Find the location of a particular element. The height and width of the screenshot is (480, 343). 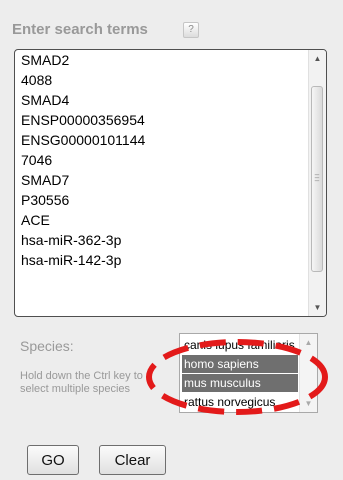

red-dashed-ellipse-annotation is located at coordinates (237, 377).